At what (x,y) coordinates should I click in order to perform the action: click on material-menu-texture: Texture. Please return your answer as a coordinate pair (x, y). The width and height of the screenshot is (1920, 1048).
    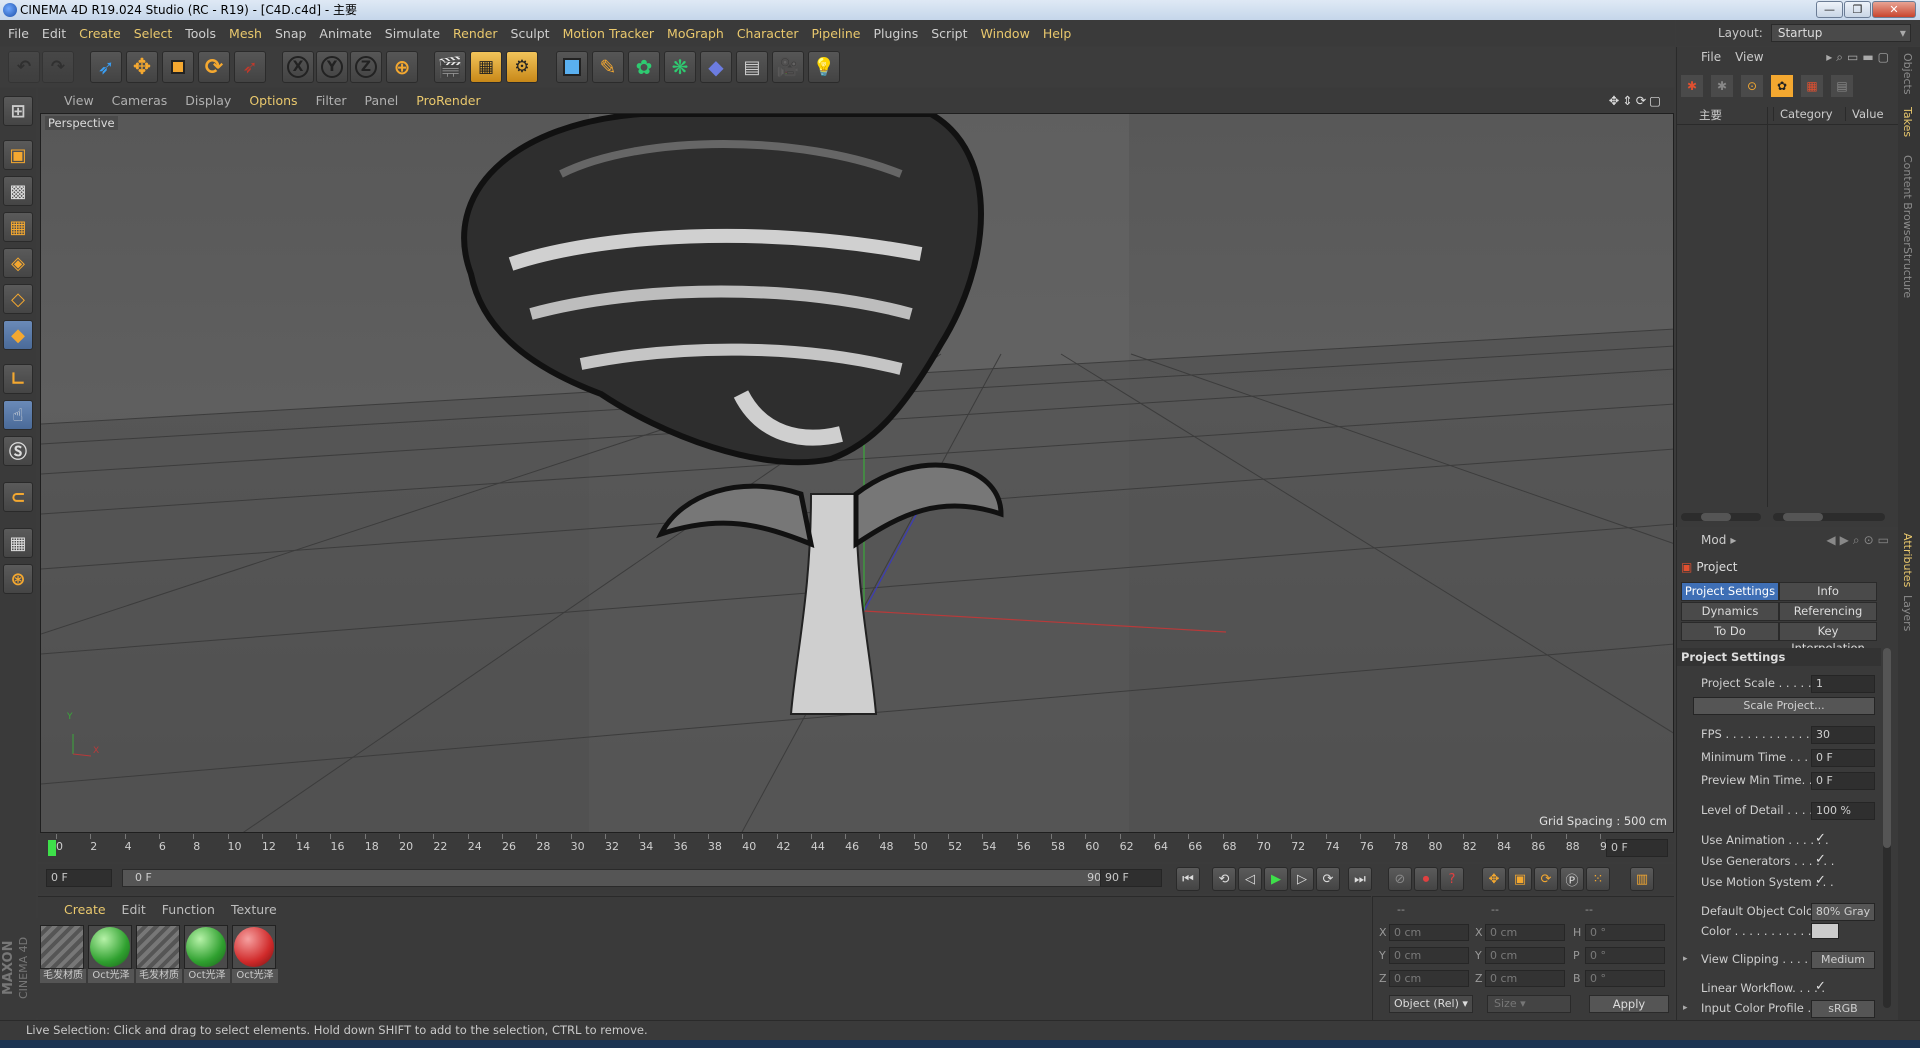
    Looking at the image, I should click on (254, 909).